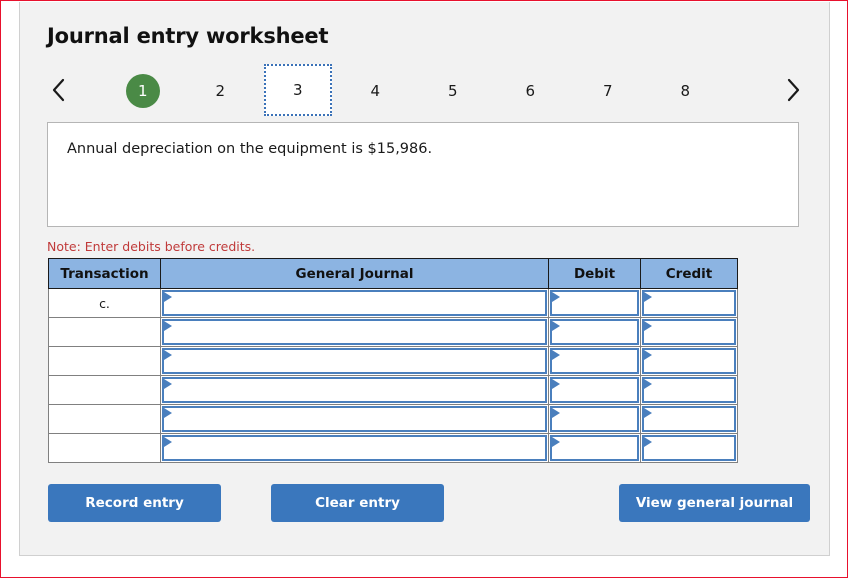 The height and width of the screenshot is (580, 850). I want to click on pager-item-label: 2, so click(220, 90).